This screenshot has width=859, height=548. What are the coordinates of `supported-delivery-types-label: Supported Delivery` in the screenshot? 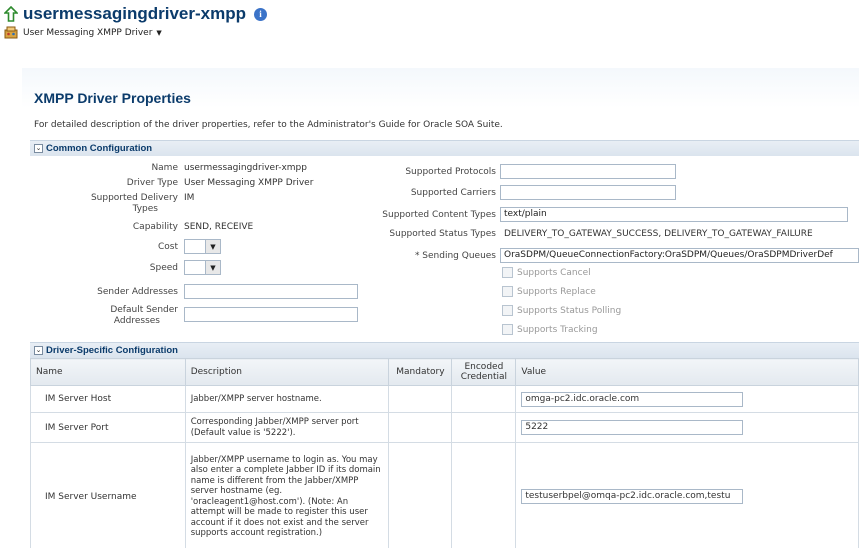 It's located at (134, 198).